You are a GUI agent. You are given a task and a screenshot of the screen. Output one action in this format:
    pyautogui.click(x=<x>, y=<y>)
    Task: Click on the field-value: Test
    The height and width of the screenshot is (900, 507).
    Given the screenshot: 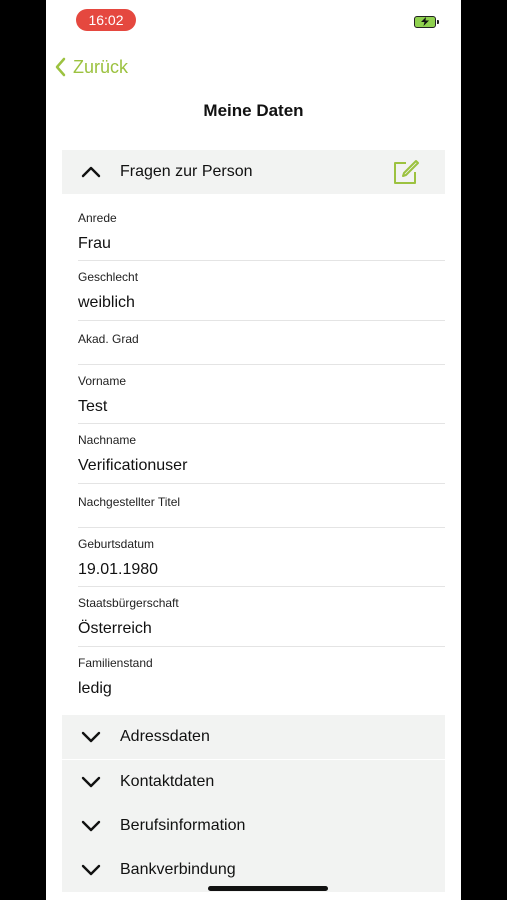 What is the action you would take?
    pyautogui.click(x=93, y=406)
    